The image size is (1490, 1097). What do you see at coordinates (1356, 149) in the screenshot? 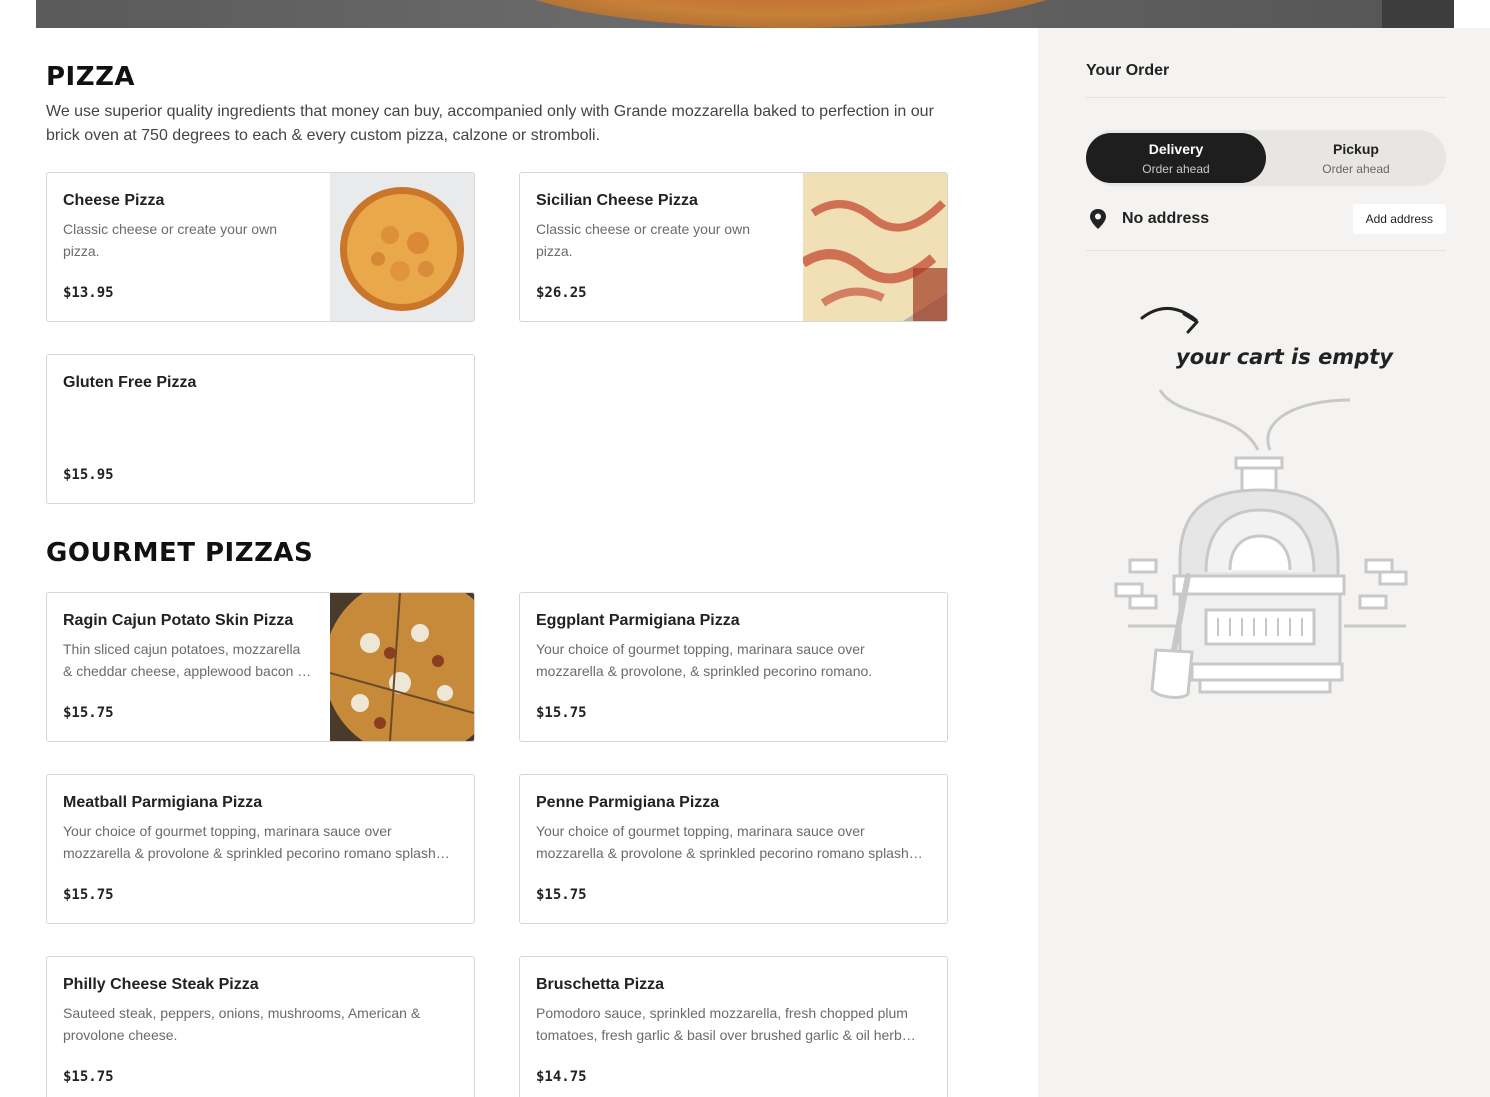
I see `pickup-label: Pickup` at bounding box center [1356, 149].